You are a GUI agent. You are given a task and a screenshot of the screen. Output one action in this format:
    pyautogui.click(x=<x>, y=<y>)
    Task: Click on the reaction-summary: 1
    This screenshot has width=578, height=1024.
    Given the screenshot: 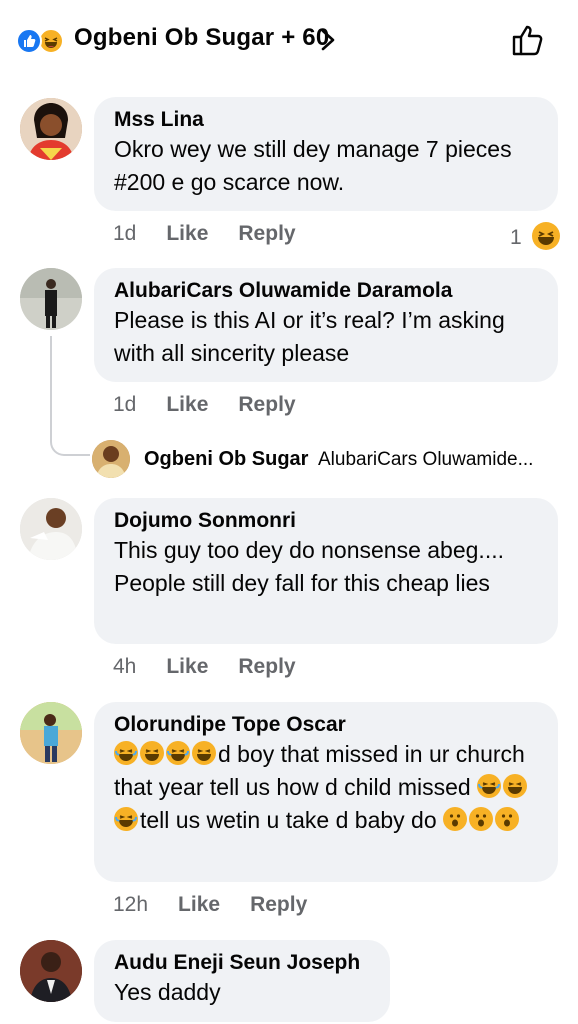 What is the action you would take?
    pyautogui.click(x=536, y=236)
    